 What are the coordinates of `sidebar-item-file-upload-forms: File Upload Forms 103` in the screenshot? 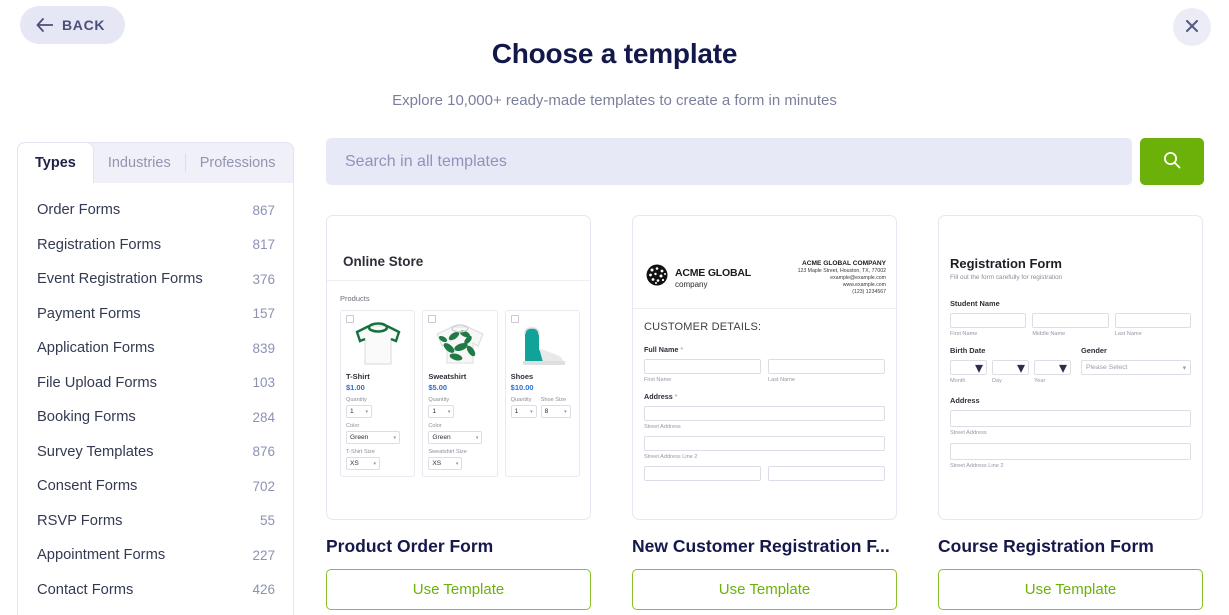 It's located at (155, 383).